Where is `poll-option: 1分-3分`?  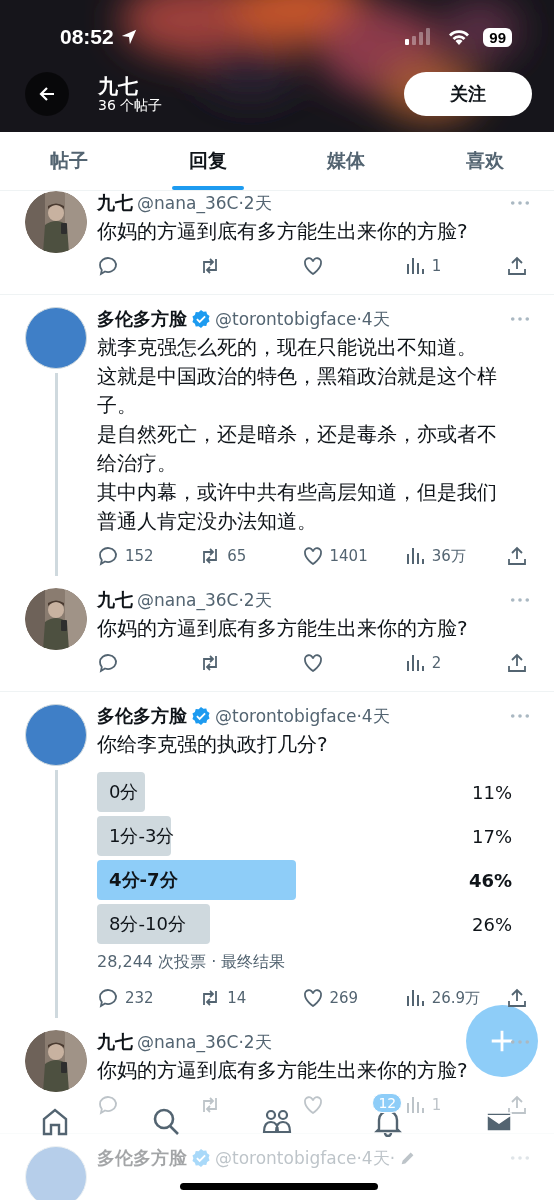 poll-option: 1分-3分 is located at coordinates (136, 836).